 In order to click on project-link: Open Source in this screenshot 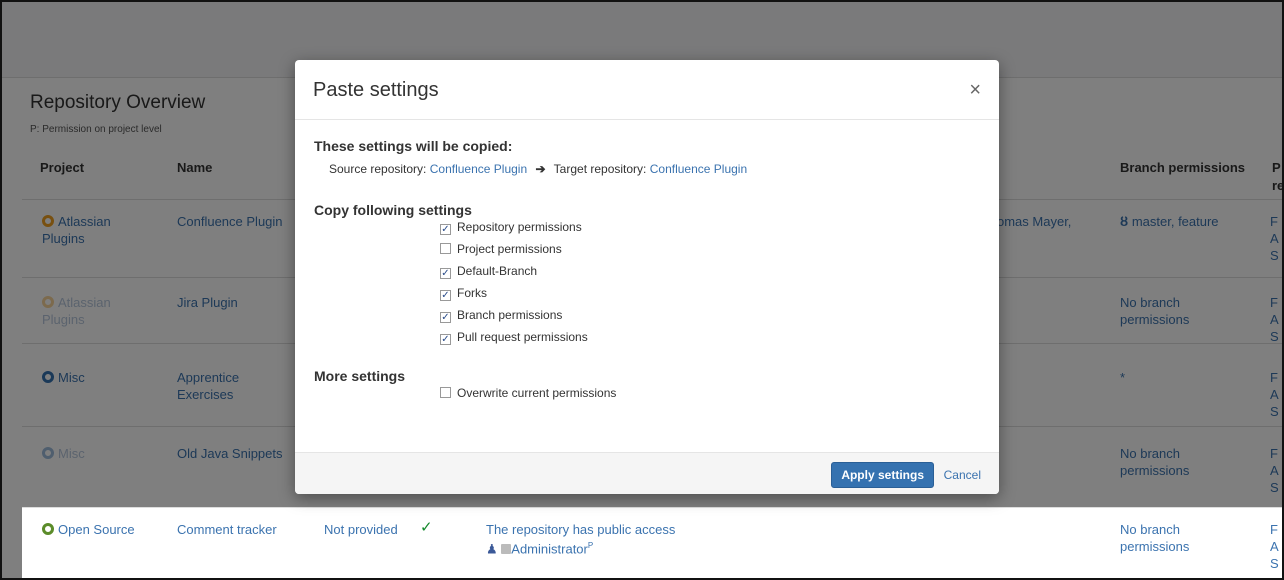, I will do `click(102, 529)`.